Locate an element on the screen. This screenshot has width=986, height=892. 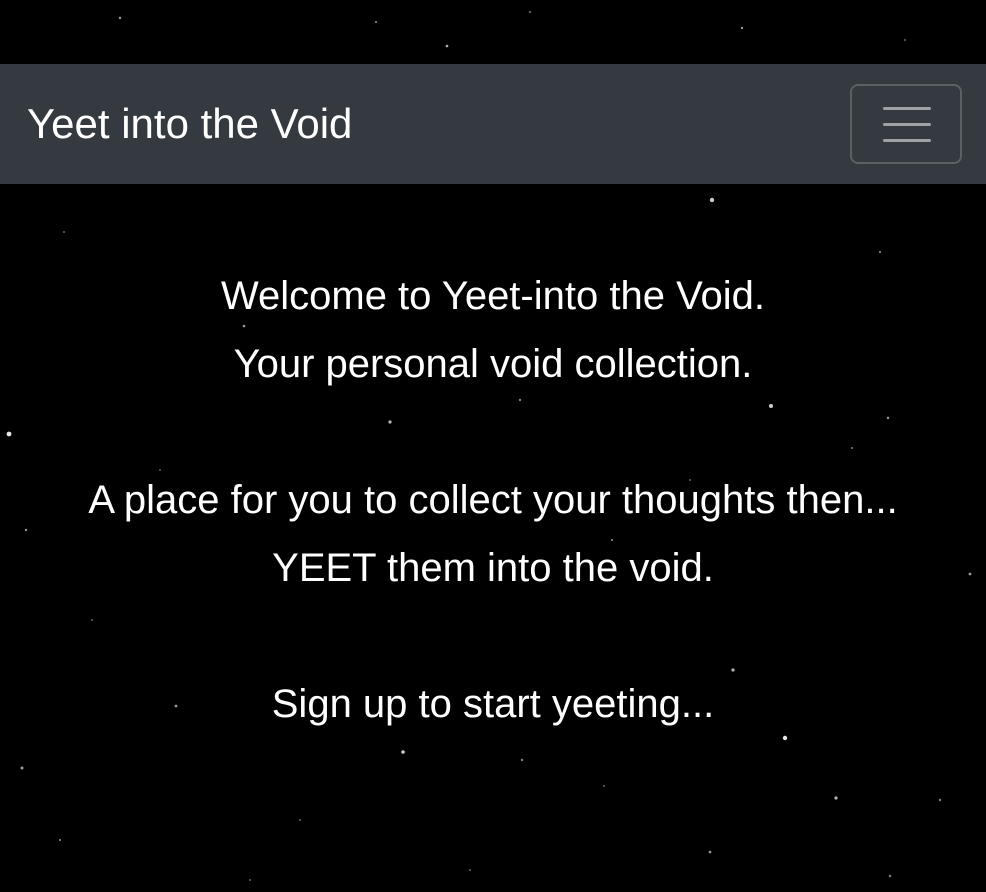
yeet-line: YEET them into the void. is located at coordinates (493, 568).